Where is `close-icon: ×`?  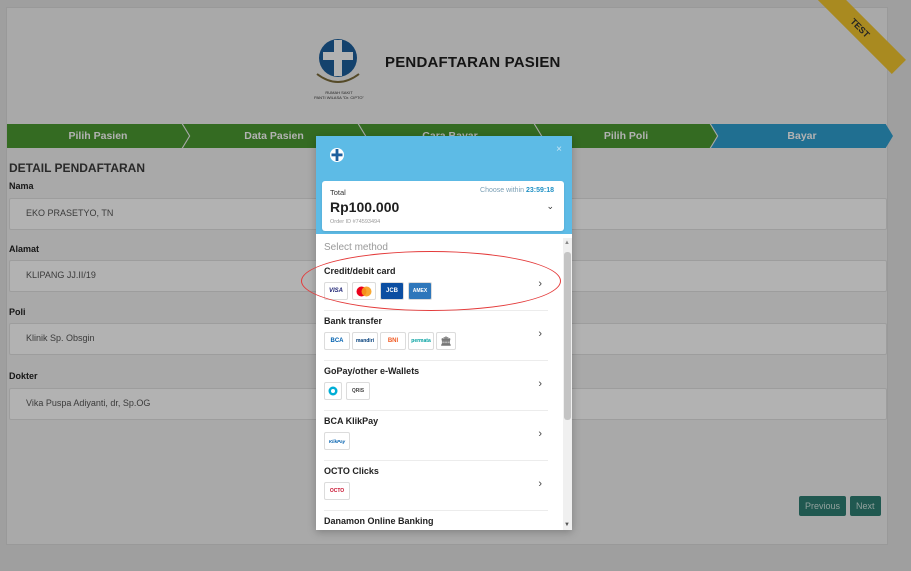
close-icon: × is located at coordinates (559, 149).